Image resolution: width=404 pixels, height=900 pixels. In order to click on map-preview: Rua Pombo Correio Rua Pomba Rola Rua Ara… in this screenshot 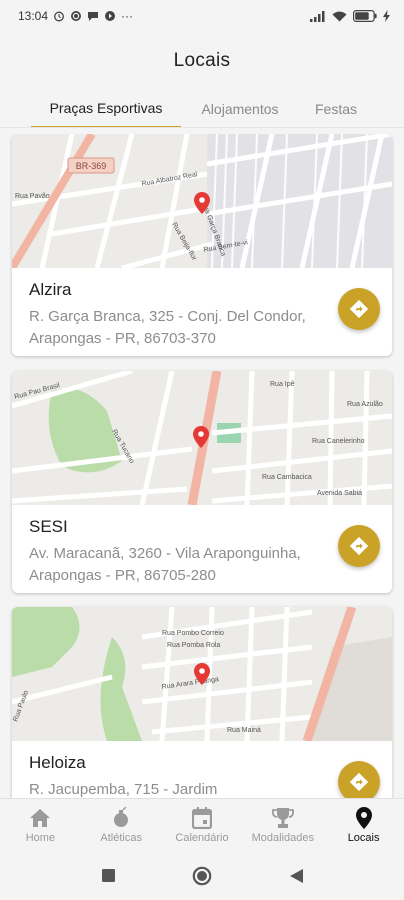, I will do `click(202, 674)`.